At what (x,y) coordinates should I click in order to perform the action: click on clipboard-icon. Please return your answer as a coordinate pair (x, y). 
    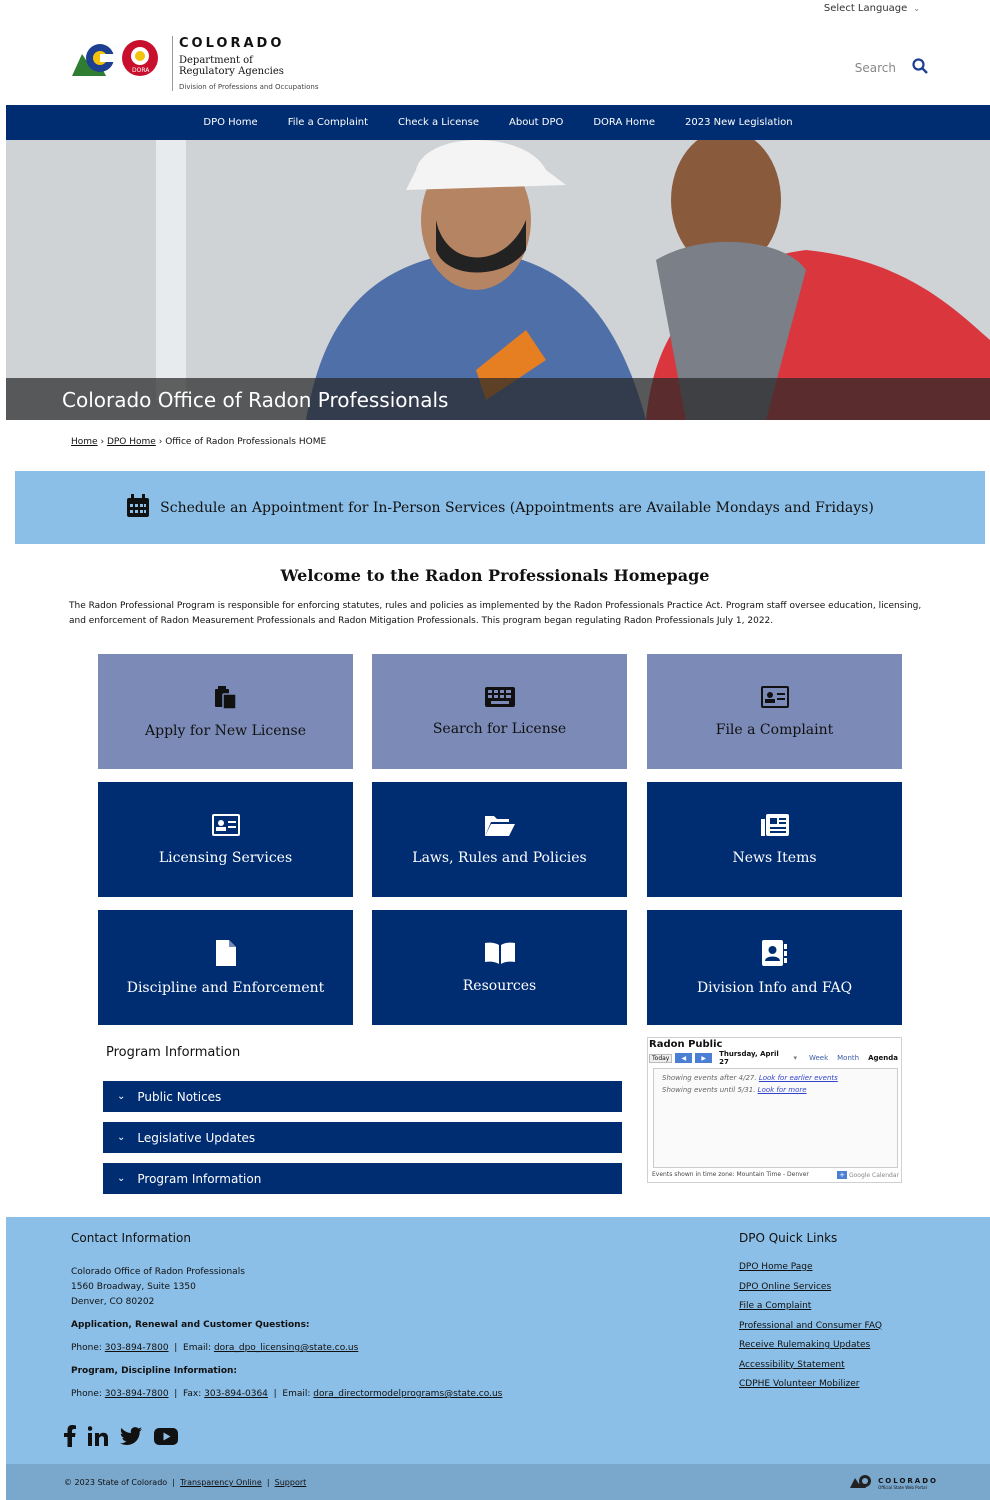
    Looking at the image, I should click on (226, 699).